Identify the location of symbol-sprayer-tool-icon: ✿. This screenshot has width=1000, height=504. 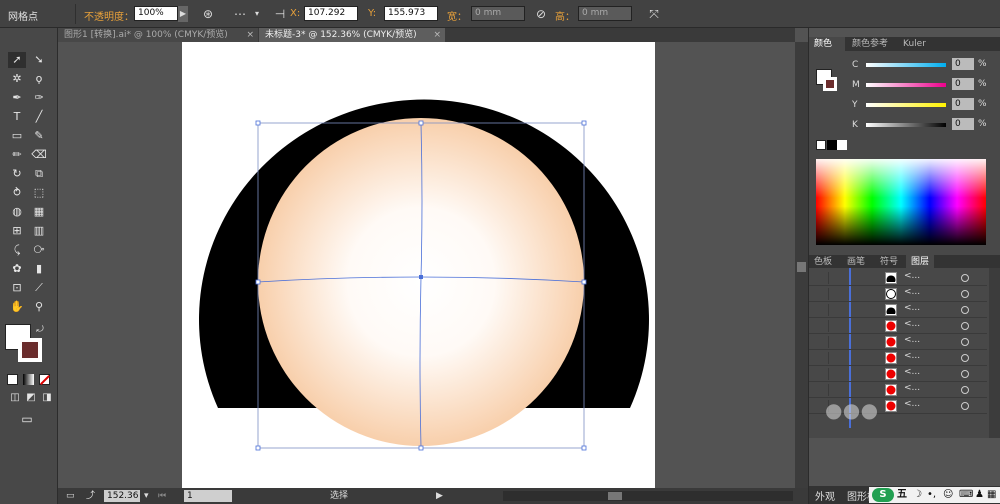
(17, 269).